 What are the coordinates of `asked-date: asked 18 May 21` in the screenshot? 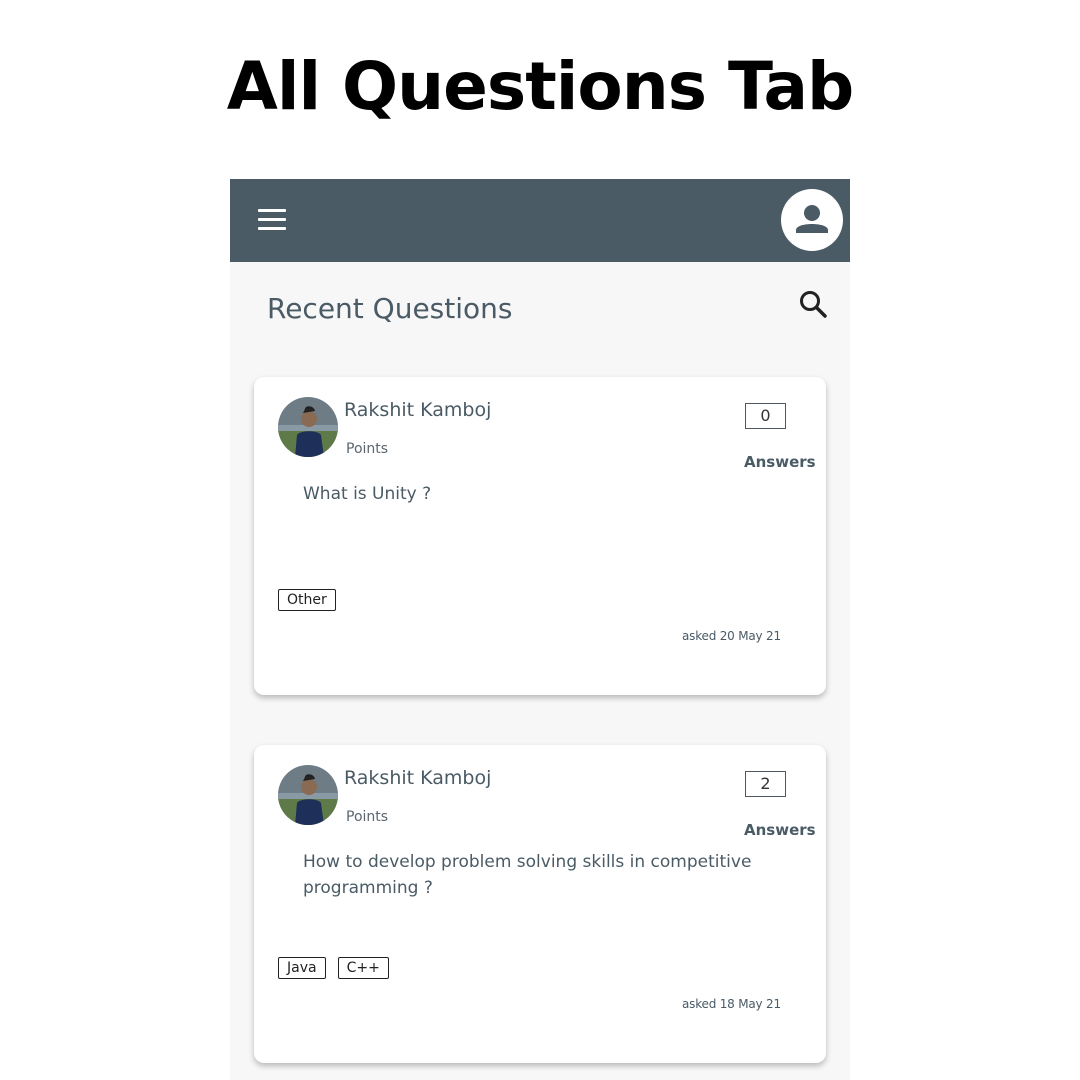 It's located at (731, 1004).